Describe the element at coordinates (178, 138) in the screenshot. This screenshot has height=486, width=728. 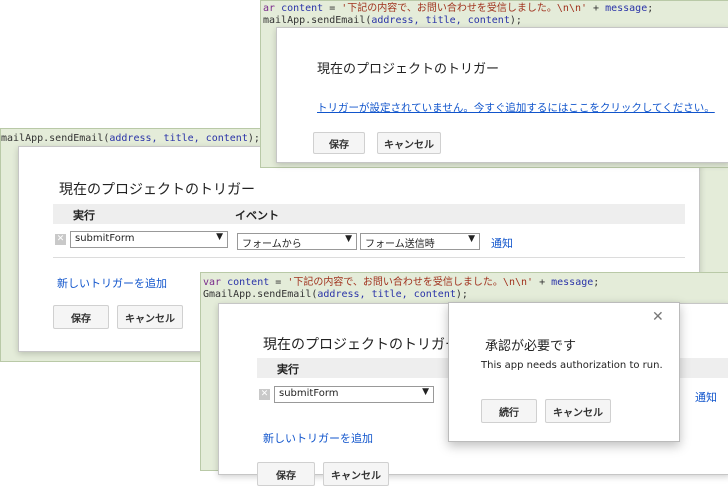
I see `code-args: address, title, content` at that location.